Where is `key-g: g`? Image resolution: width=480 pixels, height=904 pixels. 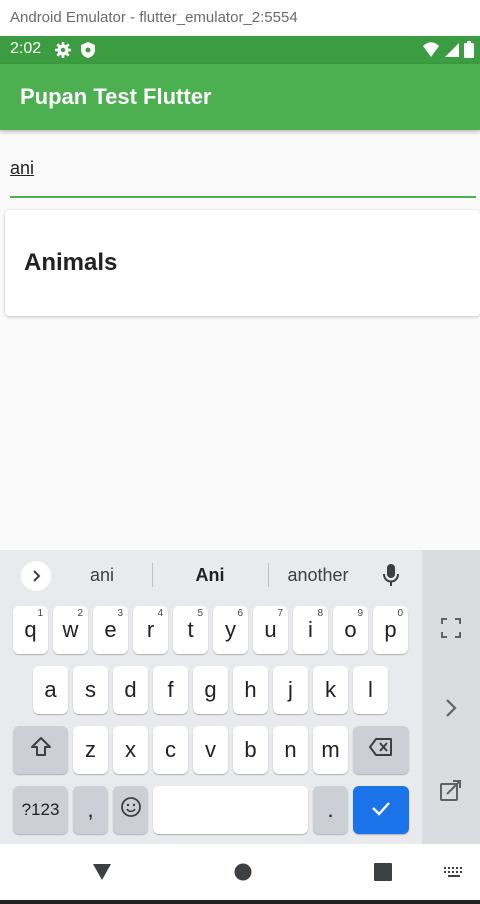
key-g: g is located at coordinates (210, 690).